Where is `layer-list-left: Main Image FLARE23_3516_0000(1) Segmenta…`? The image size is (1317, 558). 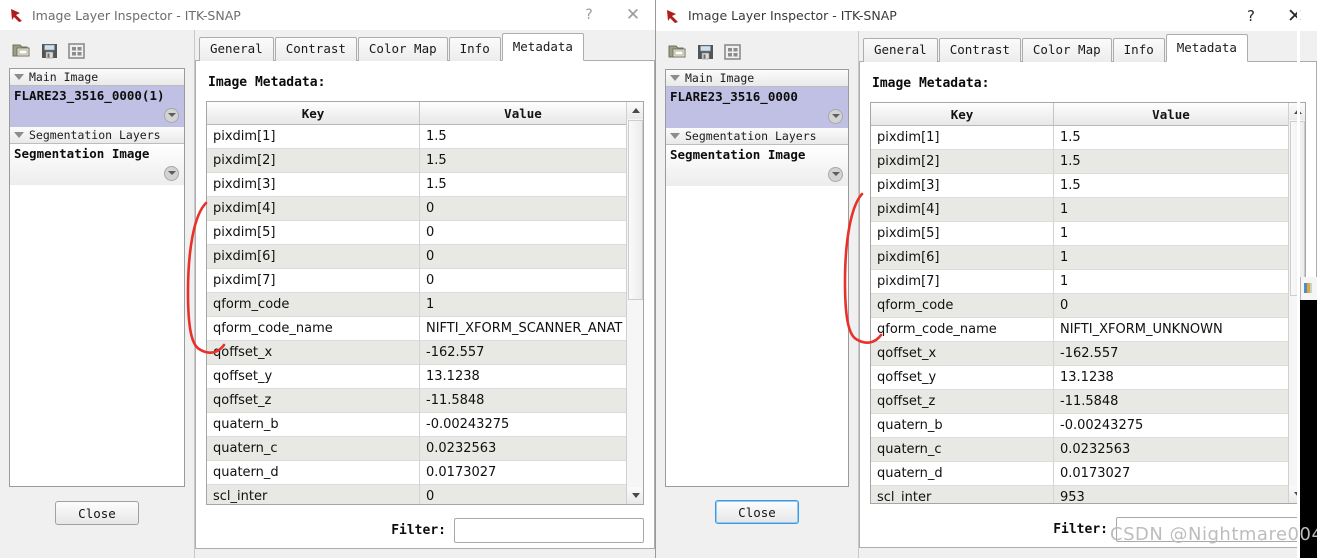
layer-list-left: Main Image FLARE23_3516_0000(1) Segmenta… is located at coordinates (97, 277).